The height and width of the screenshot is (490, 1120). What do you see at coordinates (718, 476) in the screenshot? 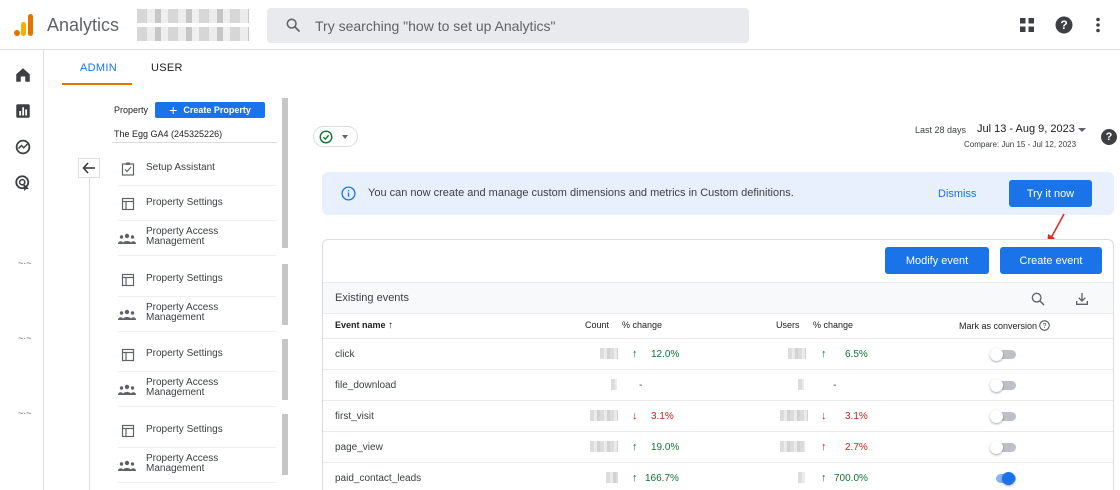
I see `table-row: paid_contact_leads ↑ 166.7% ↑ 700.0%` at bounding box center [718, 476].